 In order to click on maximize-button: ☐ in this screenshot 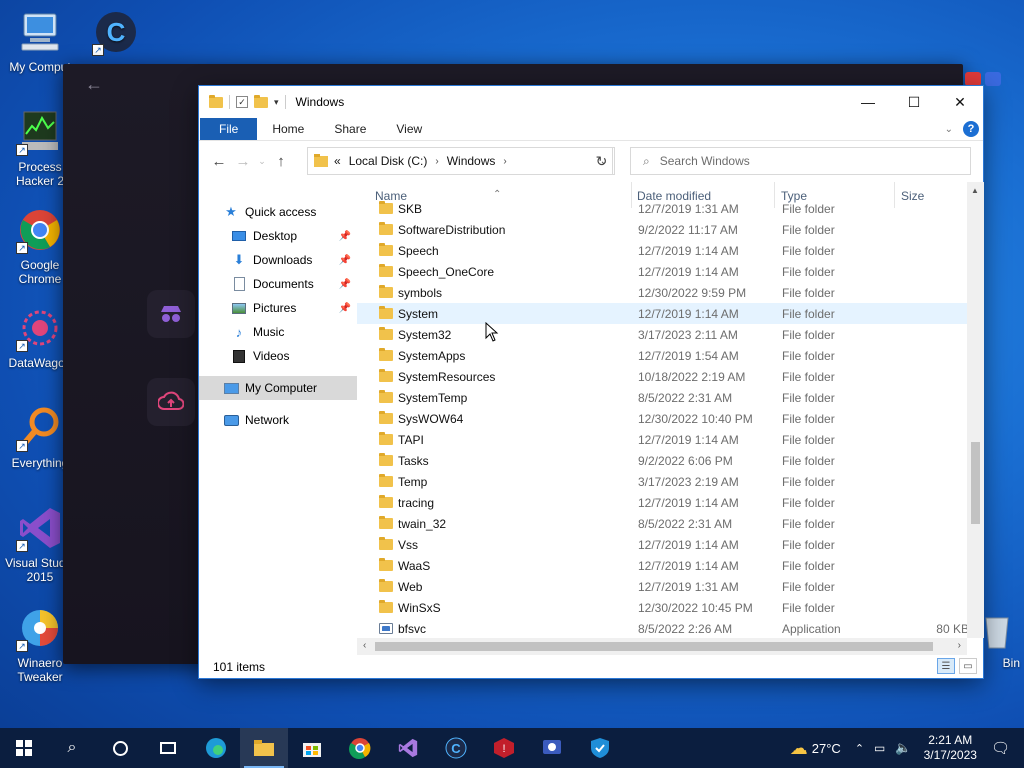, I will do `click(914, 102)`.